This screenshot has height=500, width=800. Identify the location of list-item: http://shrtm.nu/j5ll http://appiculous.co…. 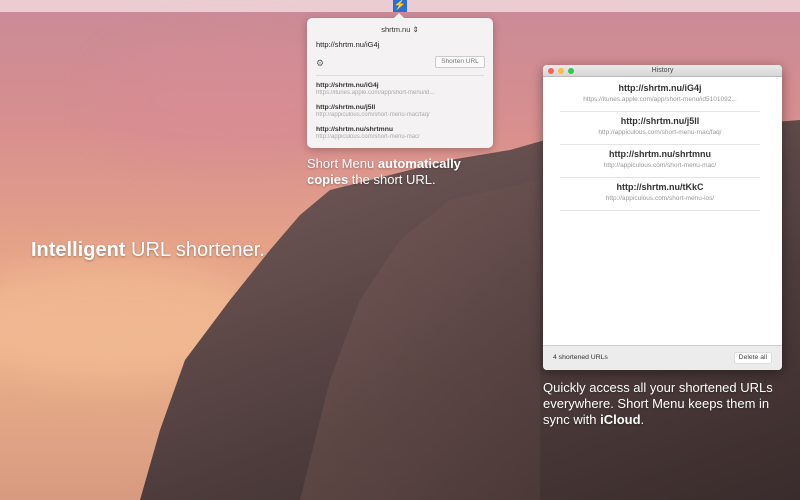
(400, 111).